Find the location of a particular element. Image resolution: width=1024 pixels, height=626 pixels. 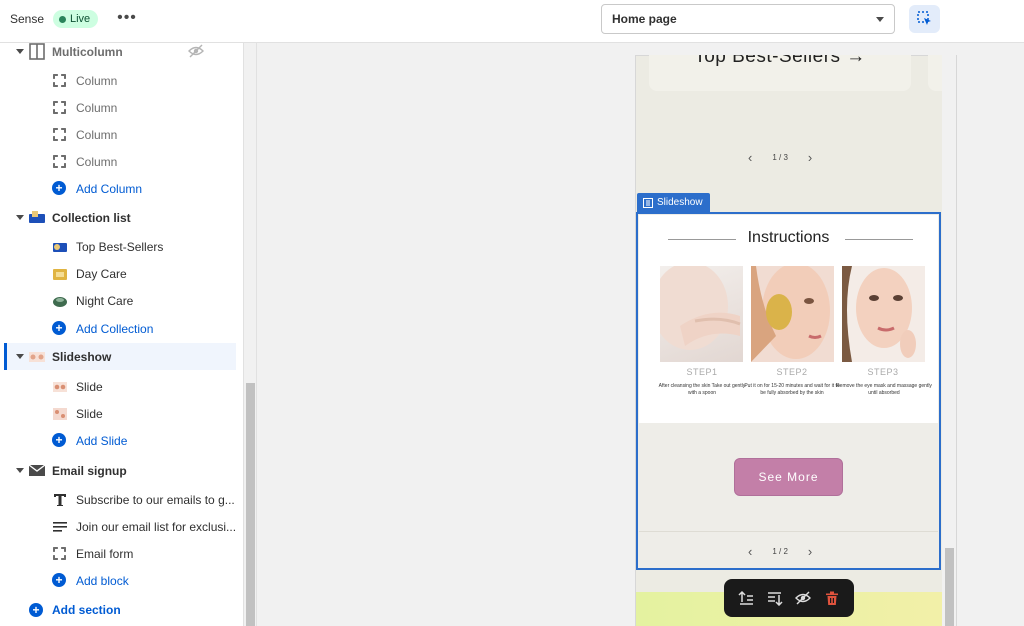

slideshow-divider is located at coordinates (788, 531).